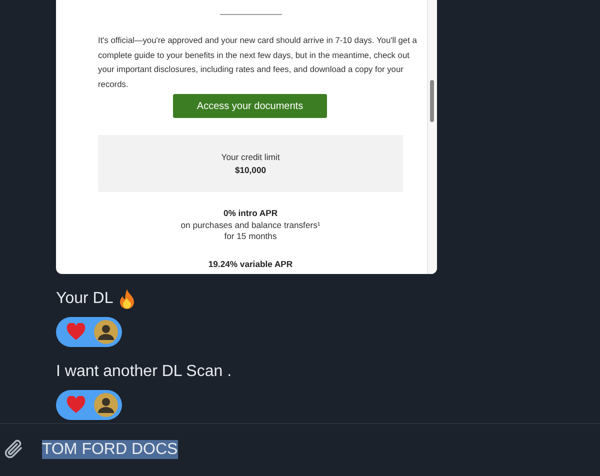 The height and width of the screenshot is (476, 600). I want to click on offer-detail: for 15 months, so click(250, 237).